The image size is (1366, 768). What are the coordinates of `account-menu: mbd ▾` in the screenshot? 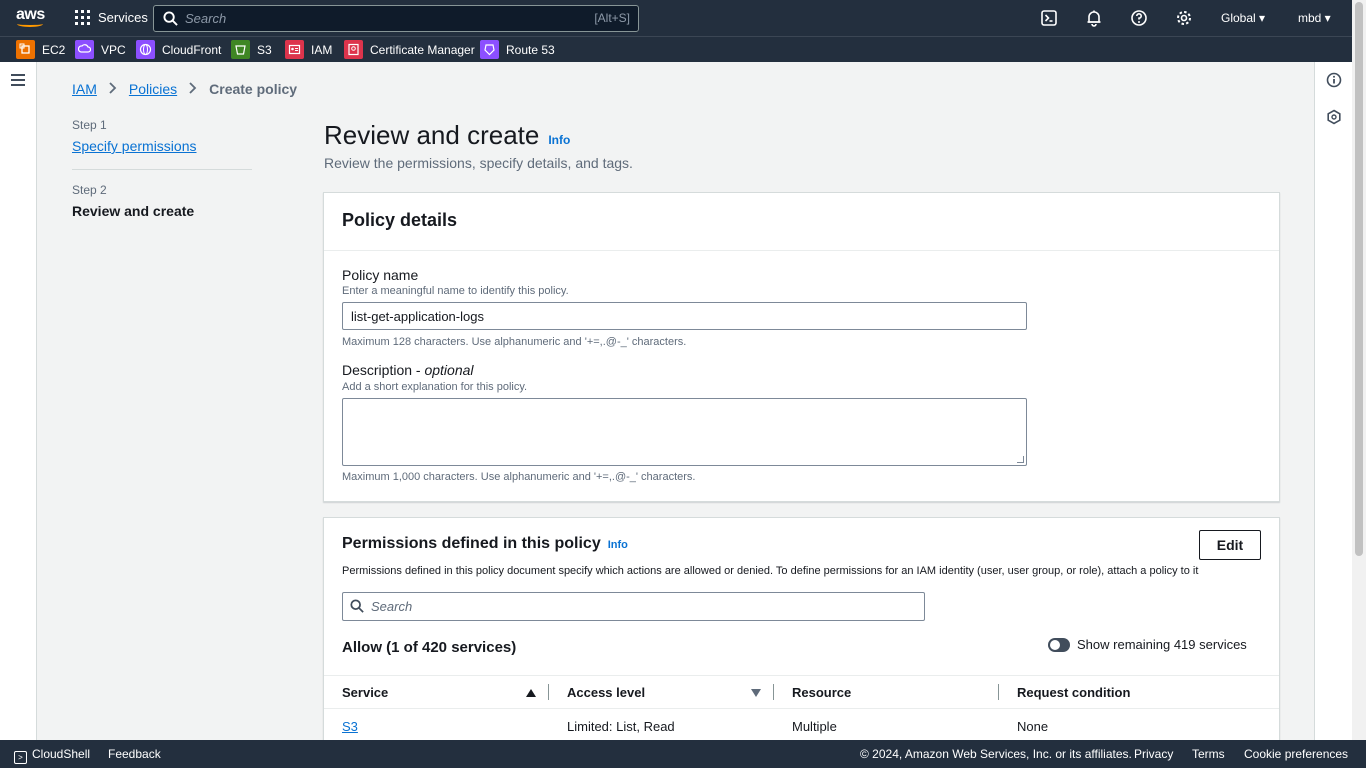 It's located at (1314, 18).